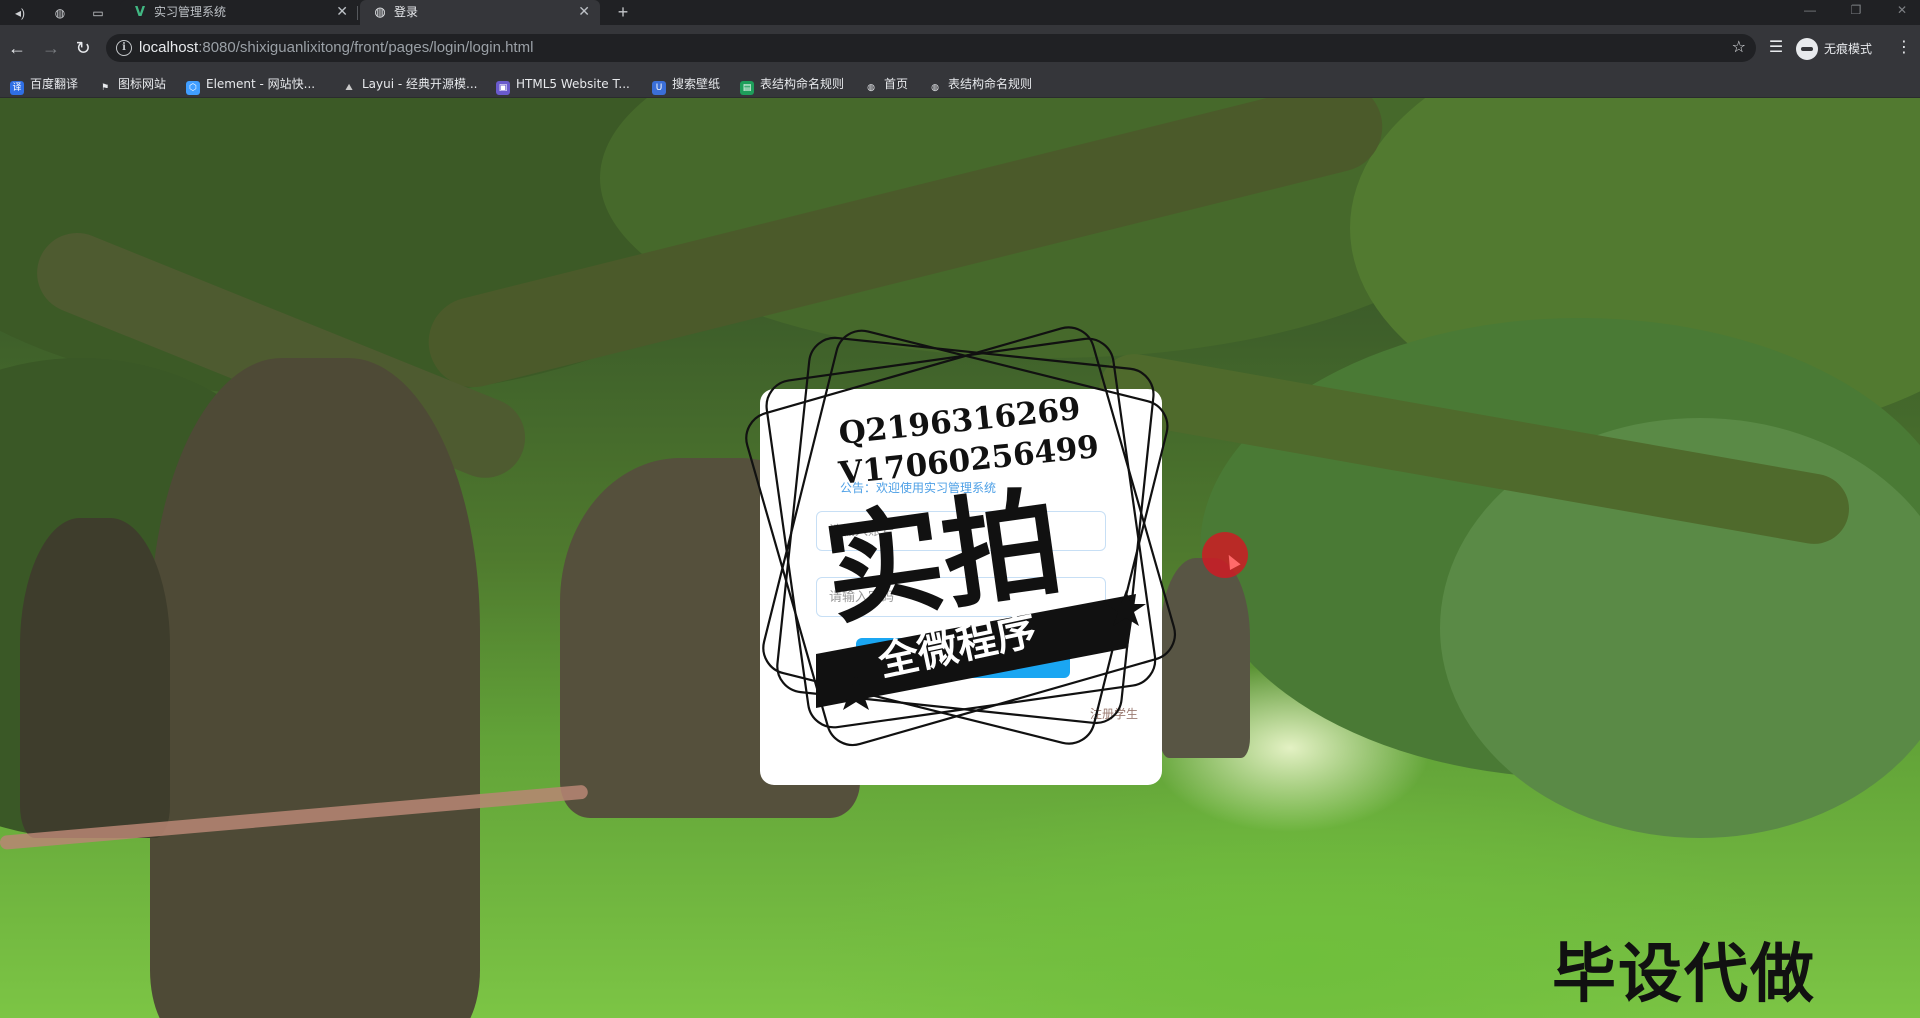 This screenshot has width=1920, height=1018. Describe the element at coordinates (1776, 48) in the screenshot. I see `reading-list-icon: ☰` at that location.